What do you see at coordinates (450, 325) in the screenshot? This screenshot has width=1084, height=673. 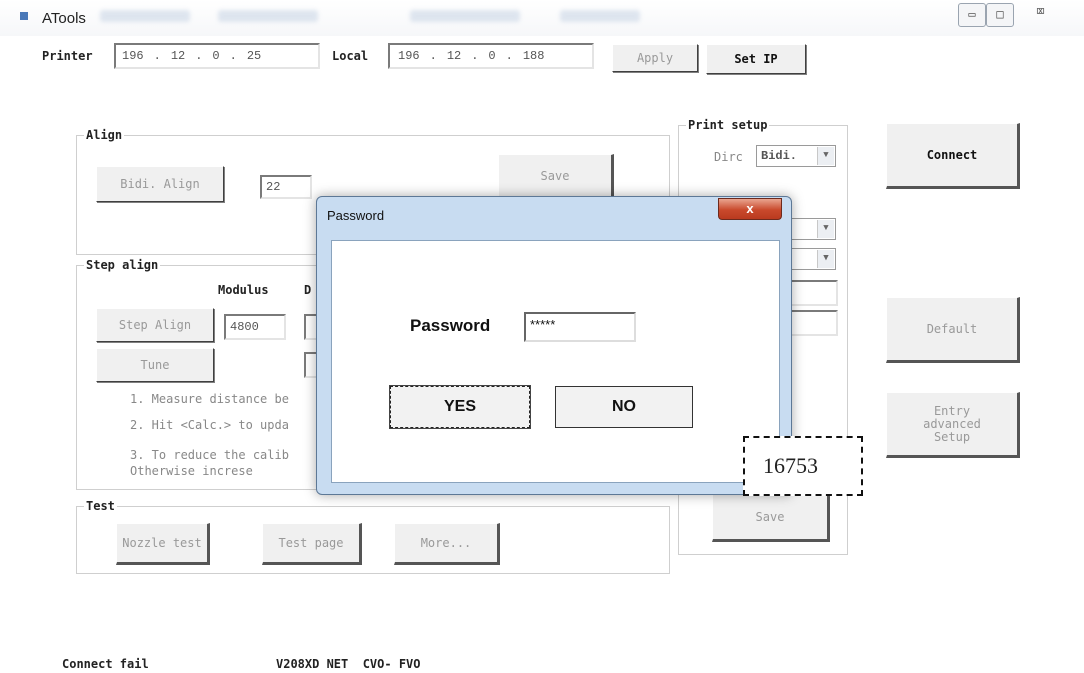 I see `password-label: Password` at bounding box center [450, 325].